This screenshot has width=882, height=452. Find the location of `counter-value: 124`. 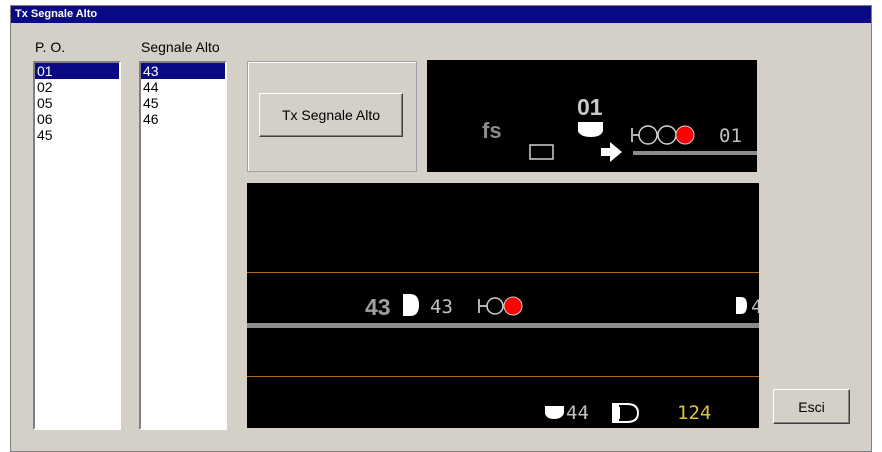

counter-value: 124 is located at coordinates (694, 413).